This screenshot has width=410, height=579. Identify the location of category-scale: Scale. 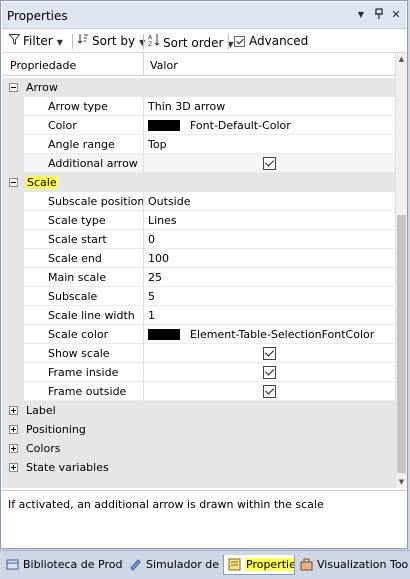
(198, 182).